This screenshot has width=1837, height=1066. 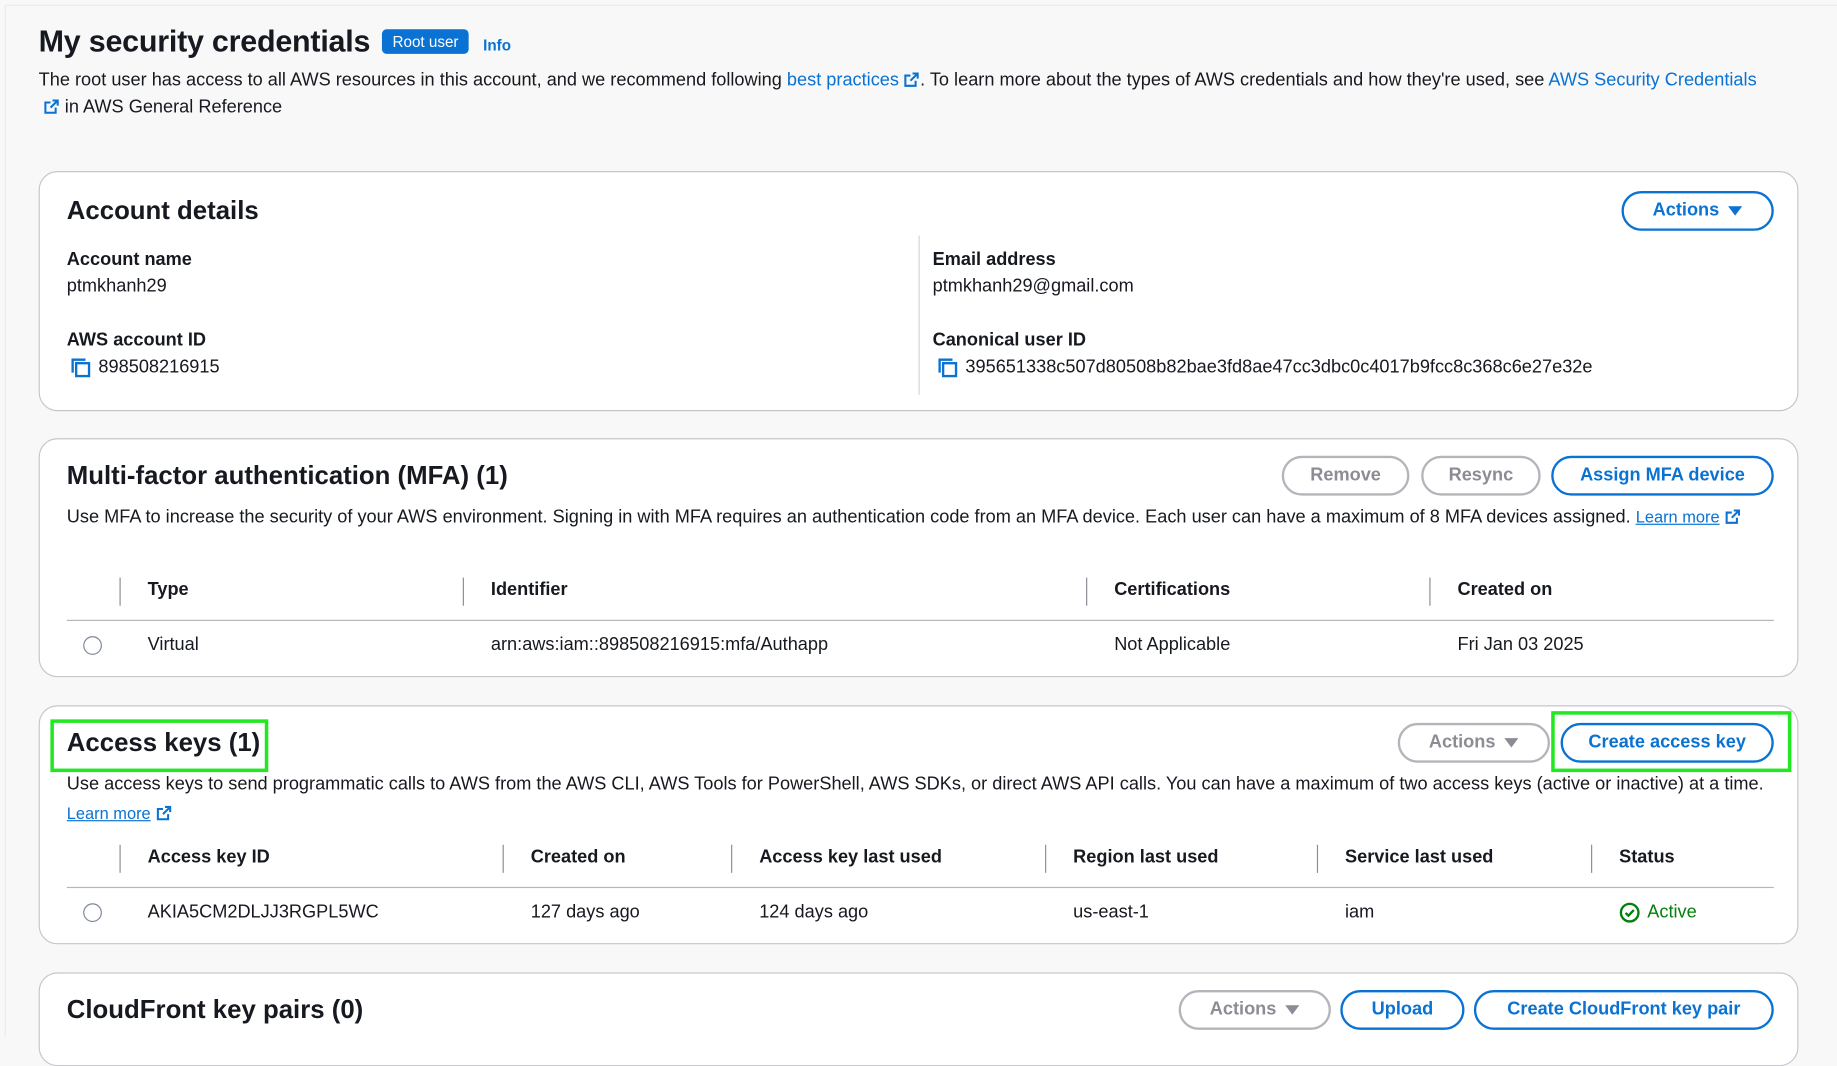 I want to click on ak-col-created-on: Created on, so click(x=578, y=857).